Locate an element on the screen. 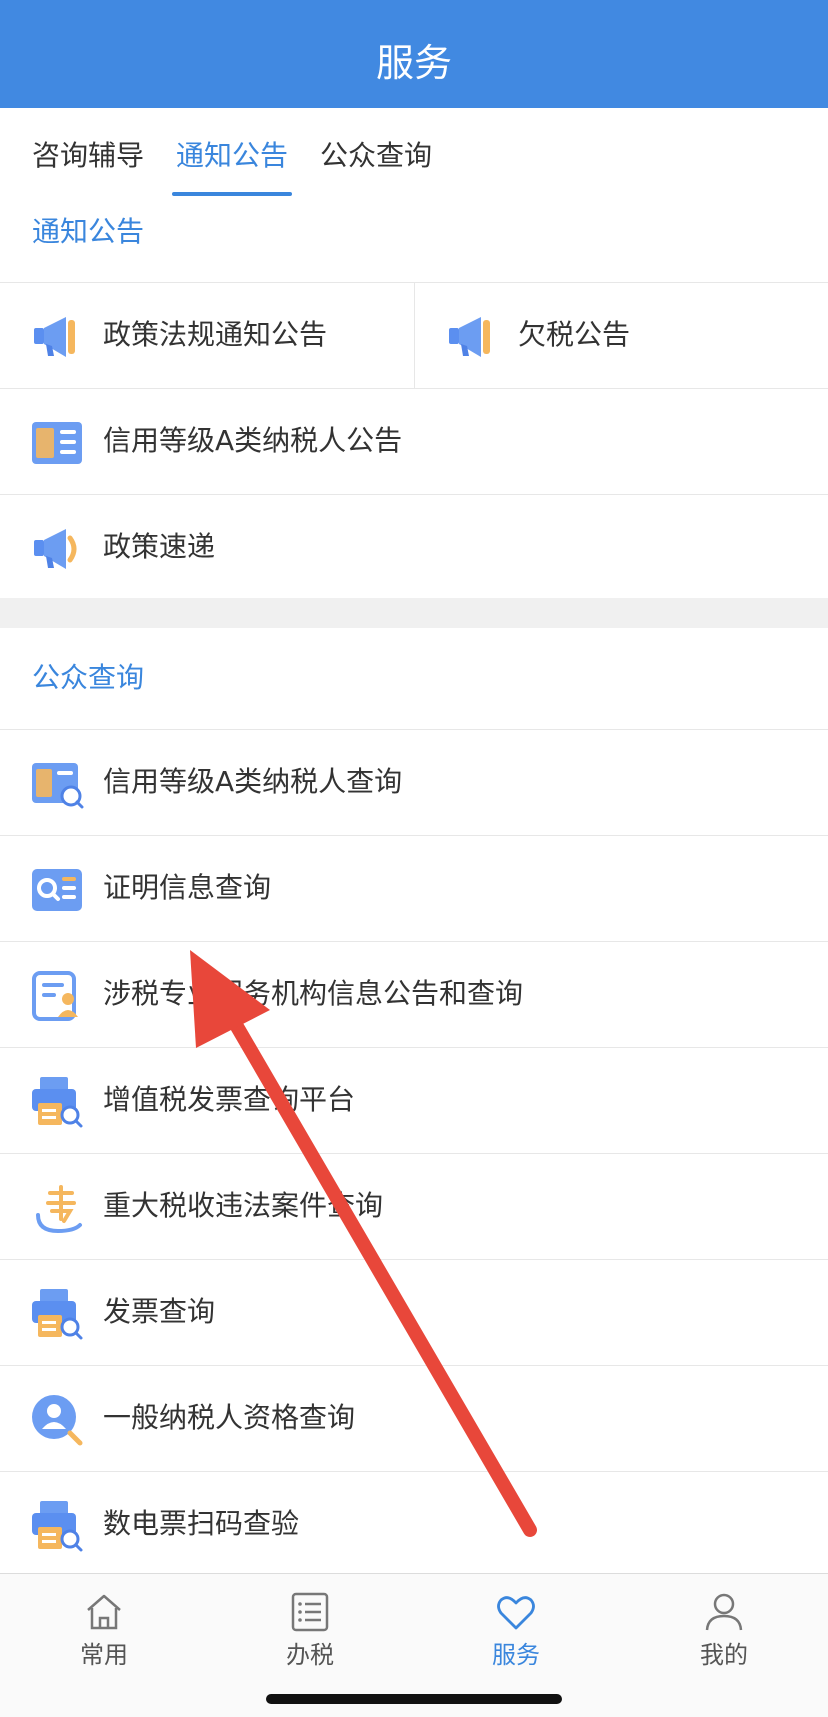 The image size is (828, 1717). page-title: 服务 is located at coordinates (413, 63).